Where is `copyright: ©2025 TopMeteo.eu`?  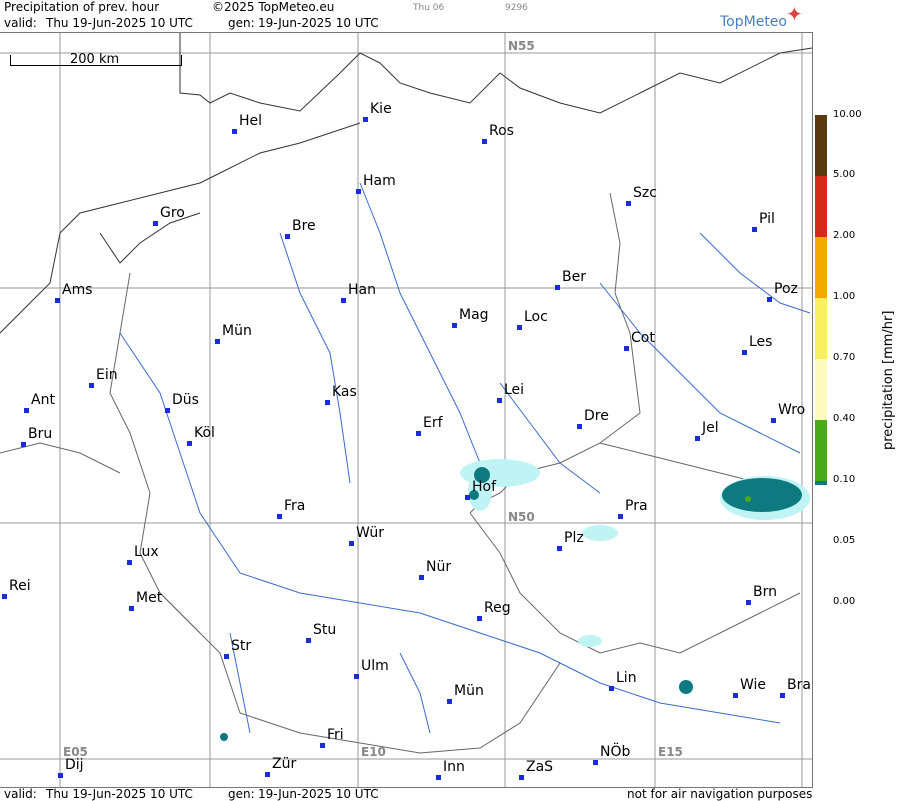 copyright: ©2025 TopMeteo.eu is located at coordinates (273, 7).